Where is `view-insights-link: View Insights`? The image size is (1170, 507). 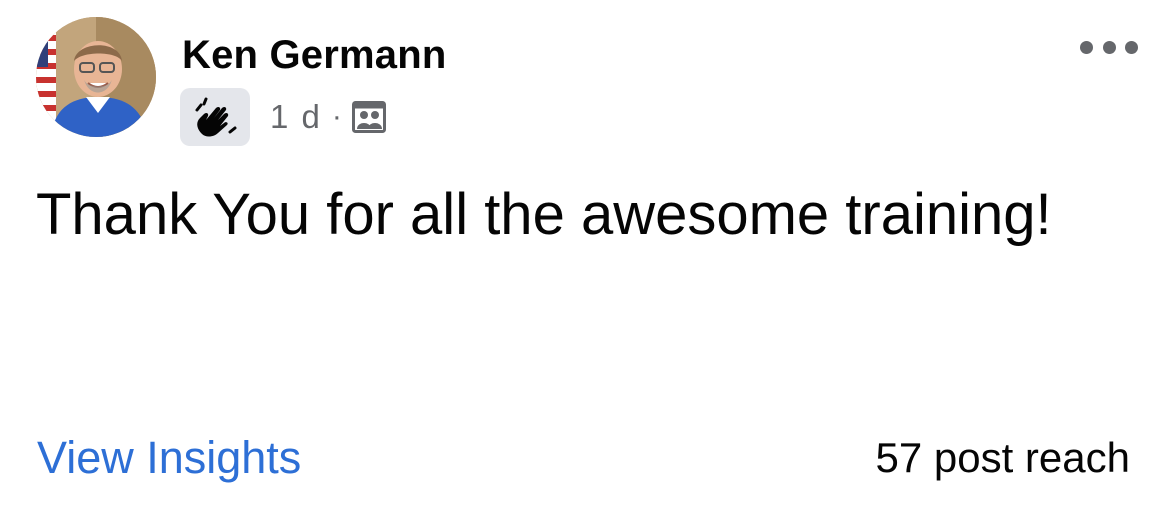 view-insights-link: View Insights is located at coordinates (169, 458).